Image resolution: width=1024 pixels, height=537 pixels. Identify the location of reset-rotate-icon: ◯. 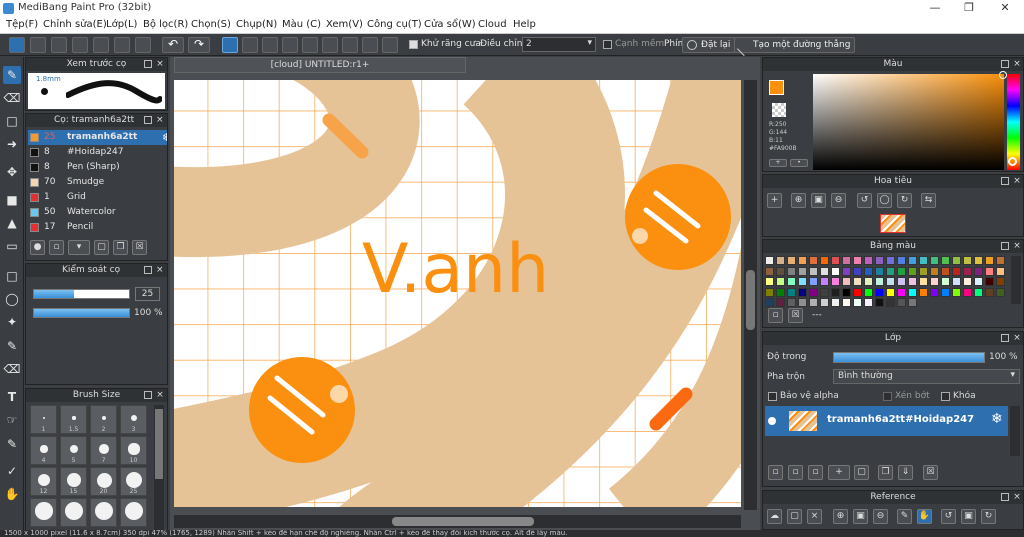
(884, 200).